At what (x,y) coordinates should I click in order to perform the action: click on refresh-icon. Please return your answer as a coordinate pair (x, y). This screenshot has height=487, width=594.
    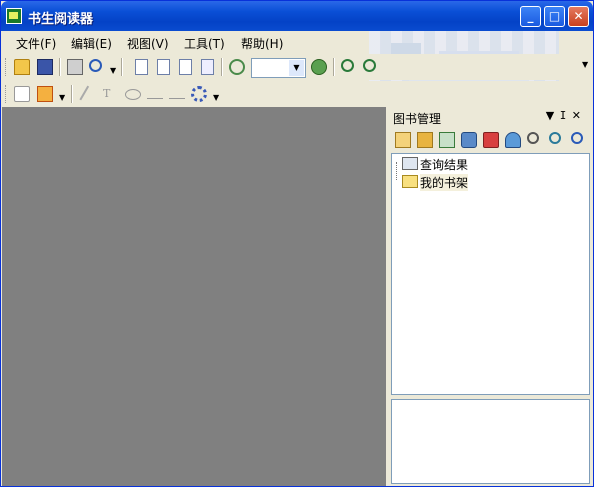
    Looking at the image, I should click on (447, 140).